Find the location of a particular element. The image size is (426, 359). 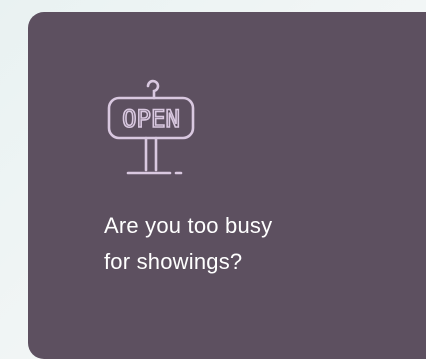

headline-line-2: for showings? is located at coordinates (173, 261).